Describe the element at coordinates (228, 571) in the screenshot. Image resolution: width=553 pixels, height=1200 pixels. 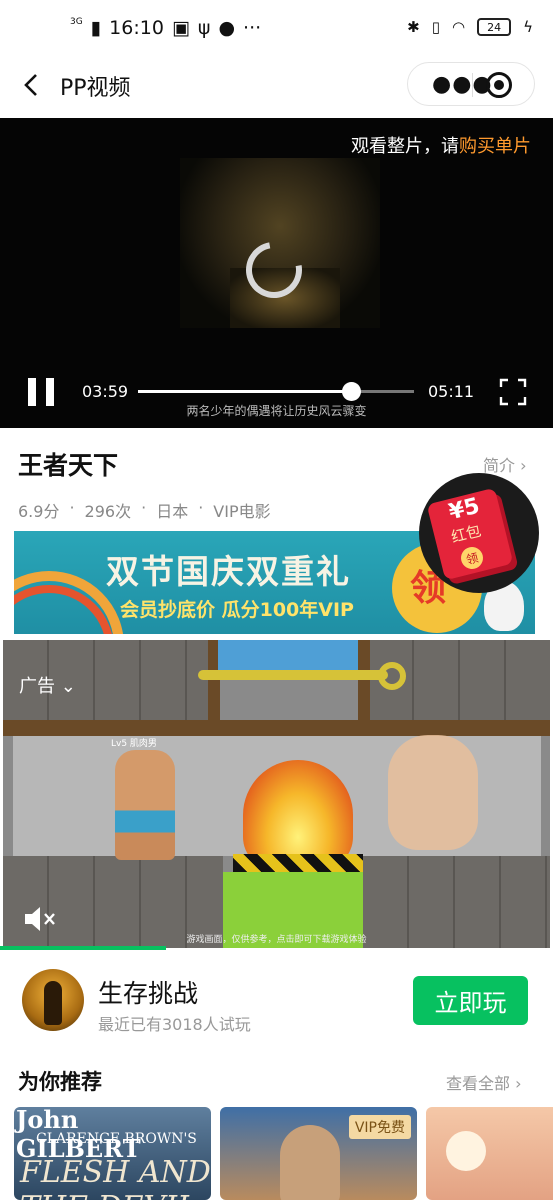
I see `banner-headline: 双节国庆双重礼` at that location.